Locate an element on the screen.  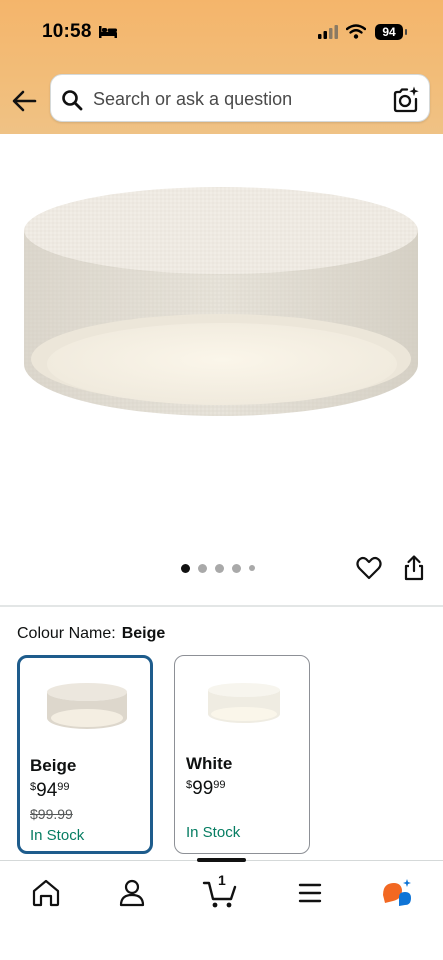
home-icon is located at coordinates (46, 893).